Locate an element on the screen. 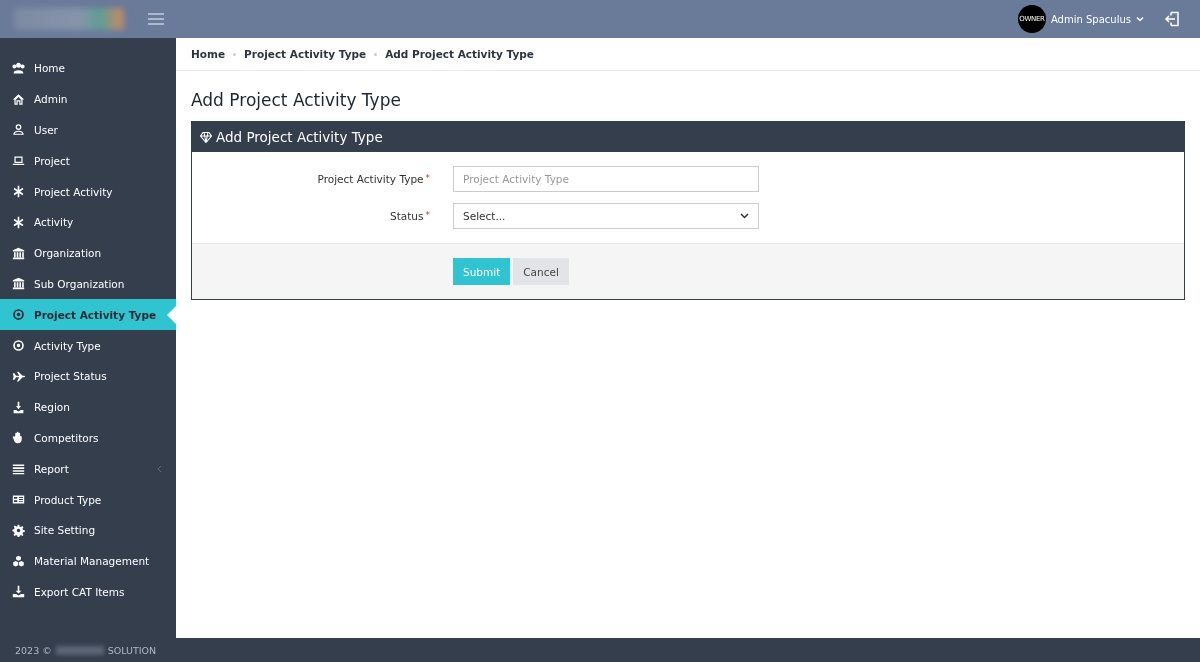 The height and width of the screenshot is (662, 1200). settings-icon is located at coordinates (18, 530).